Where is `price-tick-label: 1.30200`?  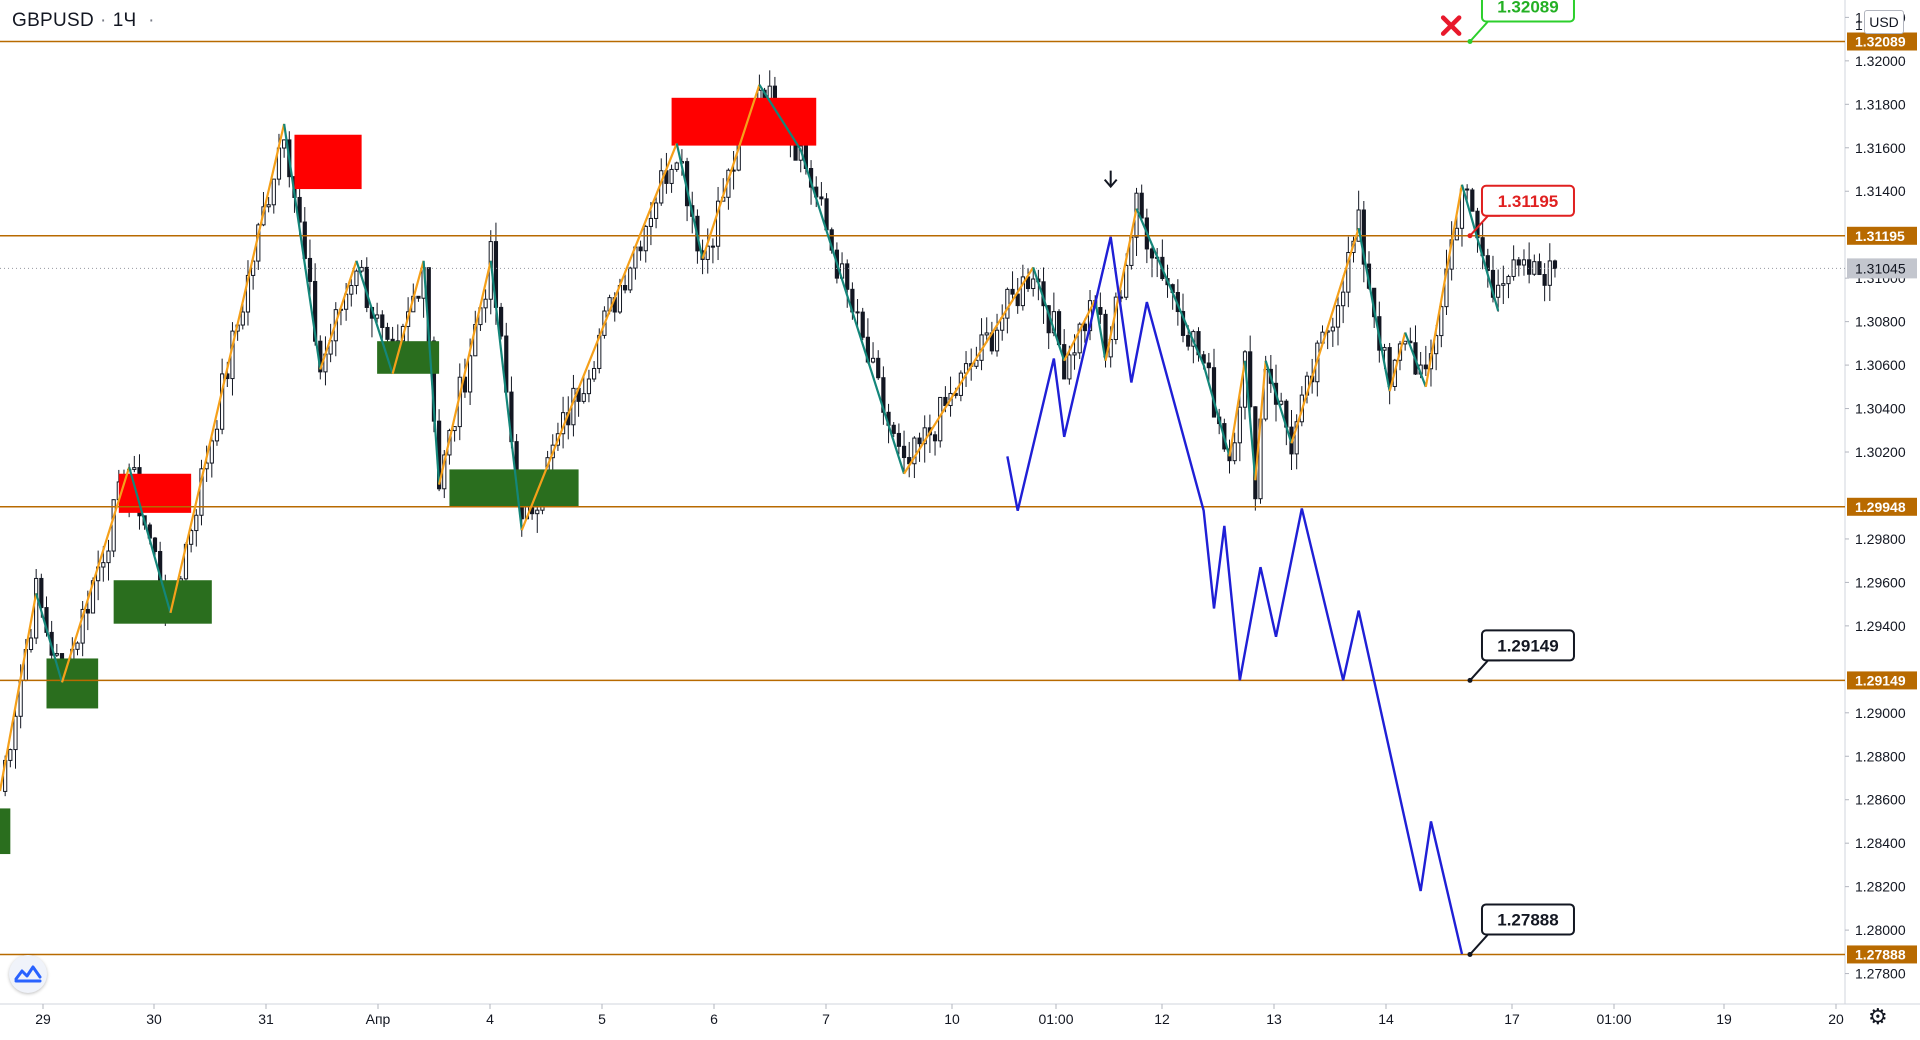 price-tick-label: 1.30200 is located at coordinates (1880, 452).